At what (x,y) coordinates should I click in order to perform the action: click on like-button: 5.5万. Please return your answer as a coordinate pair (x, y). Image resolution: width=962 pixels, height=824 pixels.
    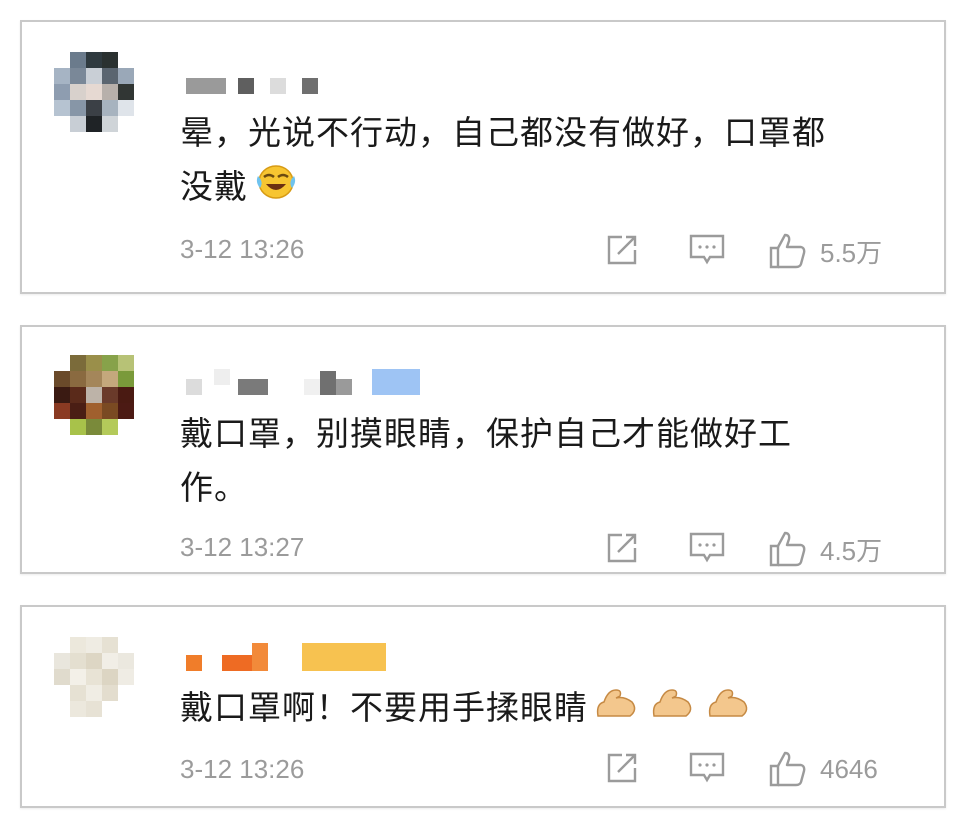
    Looking at the image, I should click on (825, 251).